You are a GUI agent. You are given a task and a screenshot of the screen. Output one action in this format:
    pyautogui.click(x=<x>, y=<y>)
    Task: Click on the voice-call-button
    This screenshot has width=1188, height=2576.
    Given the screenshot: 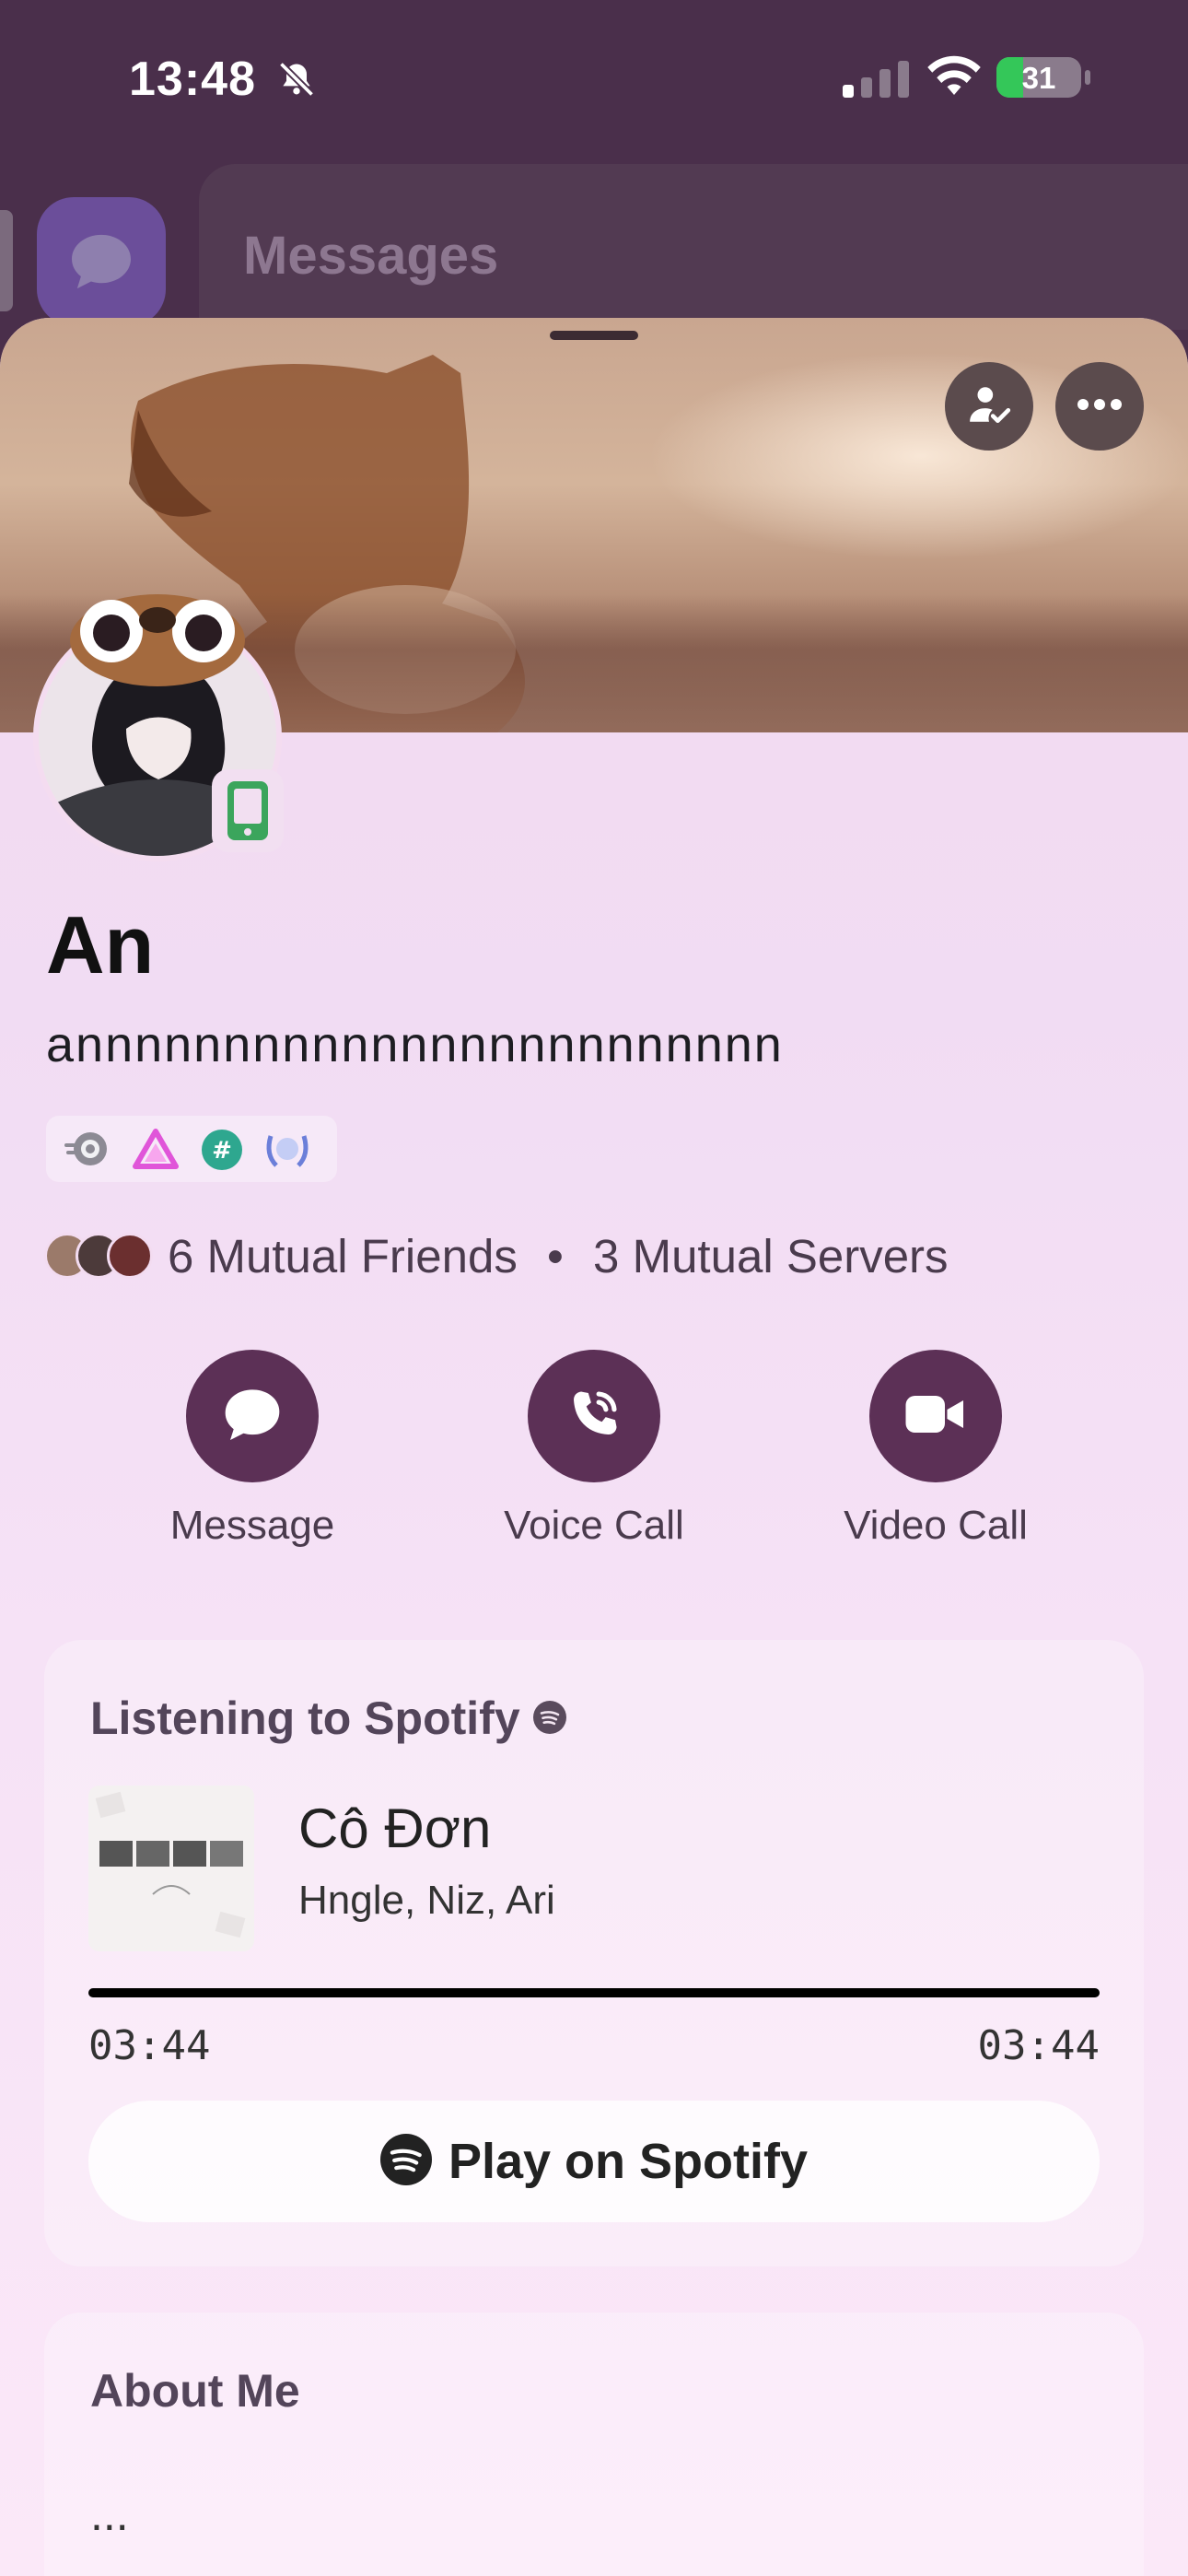 What is the action you would take?
    pyautogui.click(x=594, y=1416)
    